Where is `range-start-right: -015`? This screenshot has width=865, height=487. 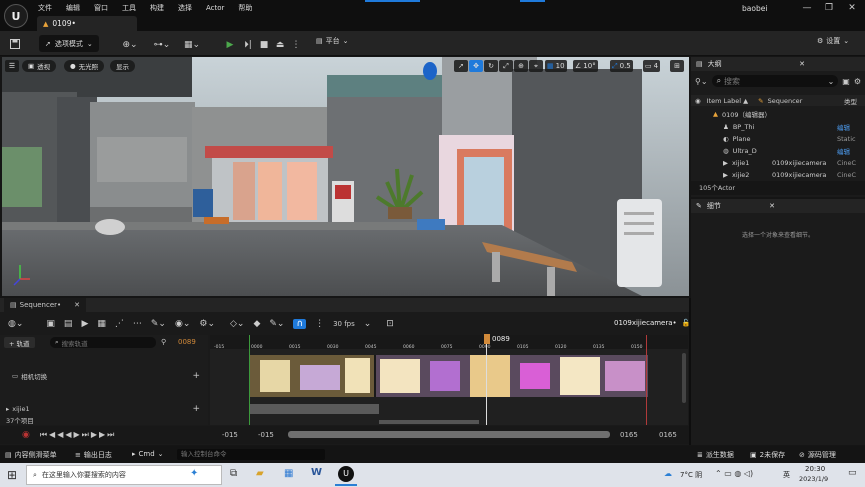
range-start-right: -015 is located at coordinates (266, 435).